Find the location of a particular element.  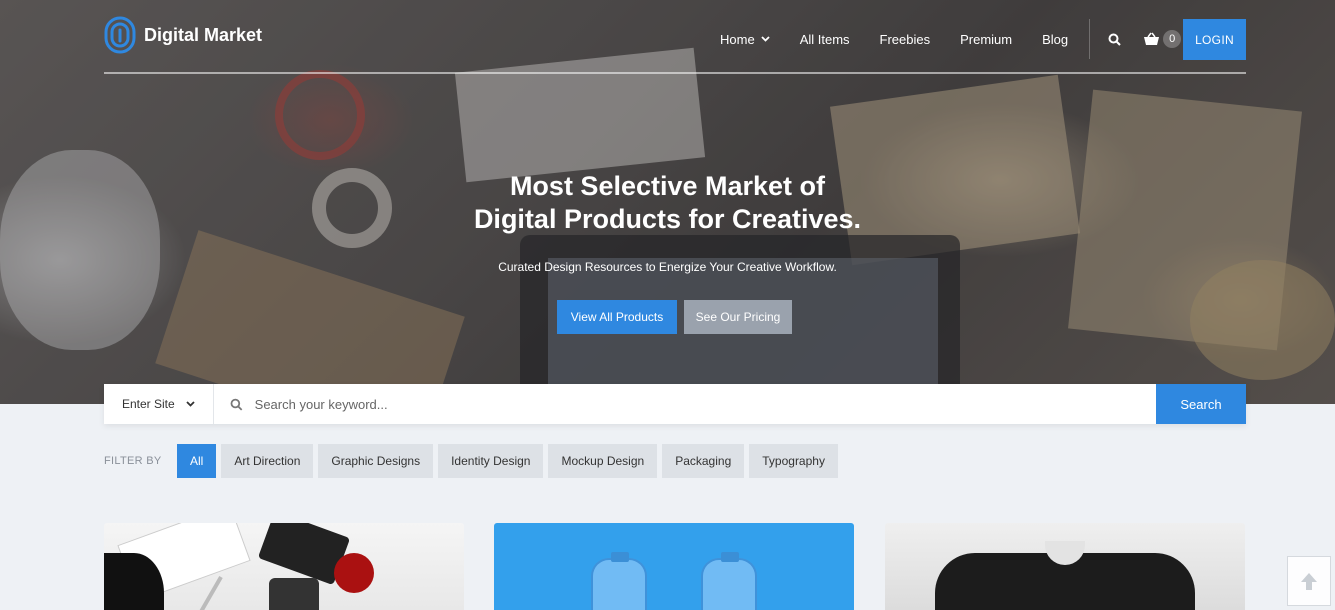

search-input is located at coordinates (705, 404).